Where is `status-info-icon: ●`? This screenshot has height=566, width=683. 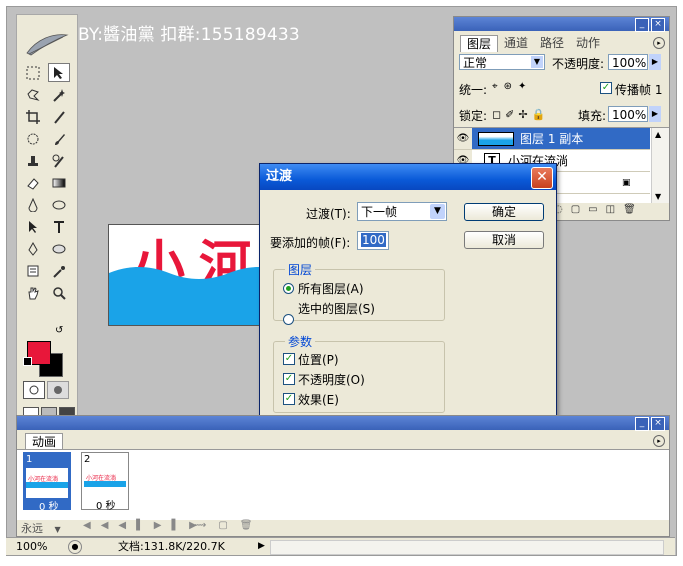 status-info-icon: ● is located at coordinates (75, 547).